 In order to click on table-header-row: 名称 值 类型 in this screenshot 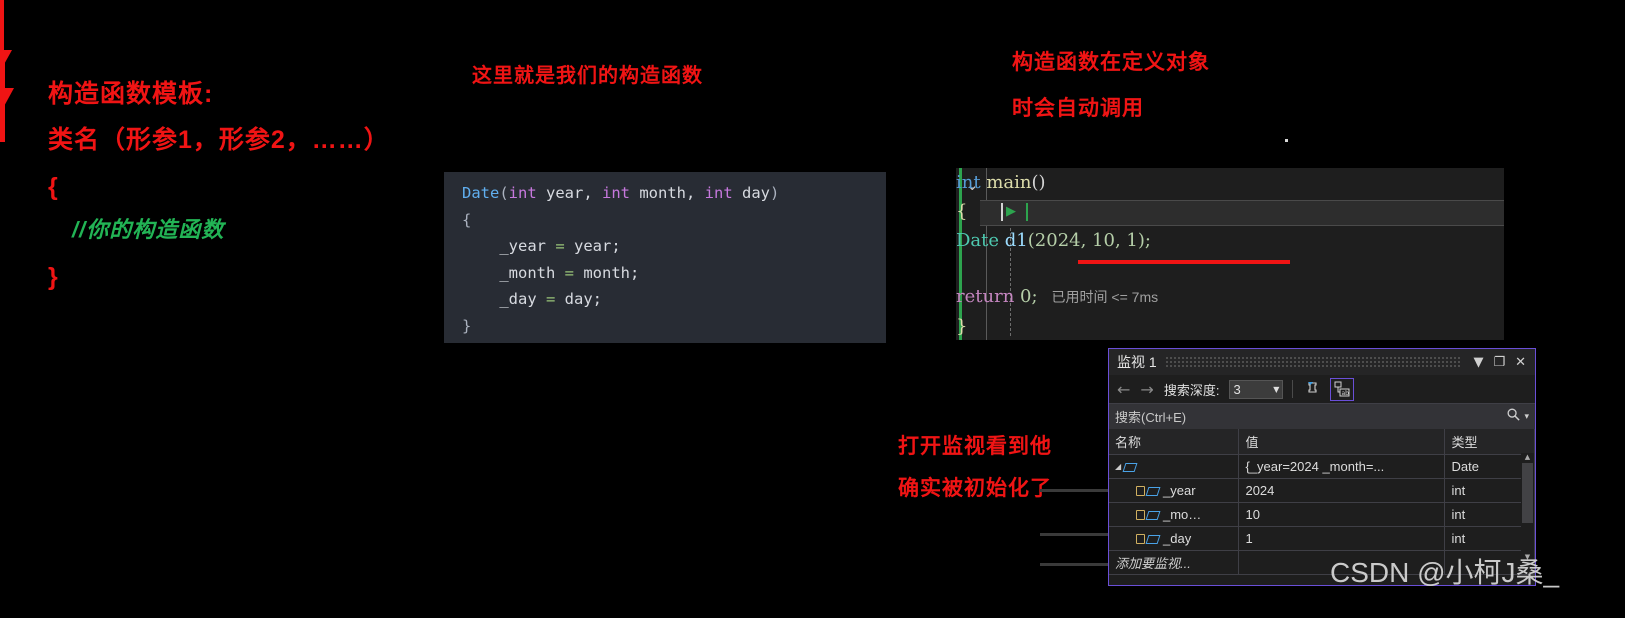, I will do `click(1322, 442)`.